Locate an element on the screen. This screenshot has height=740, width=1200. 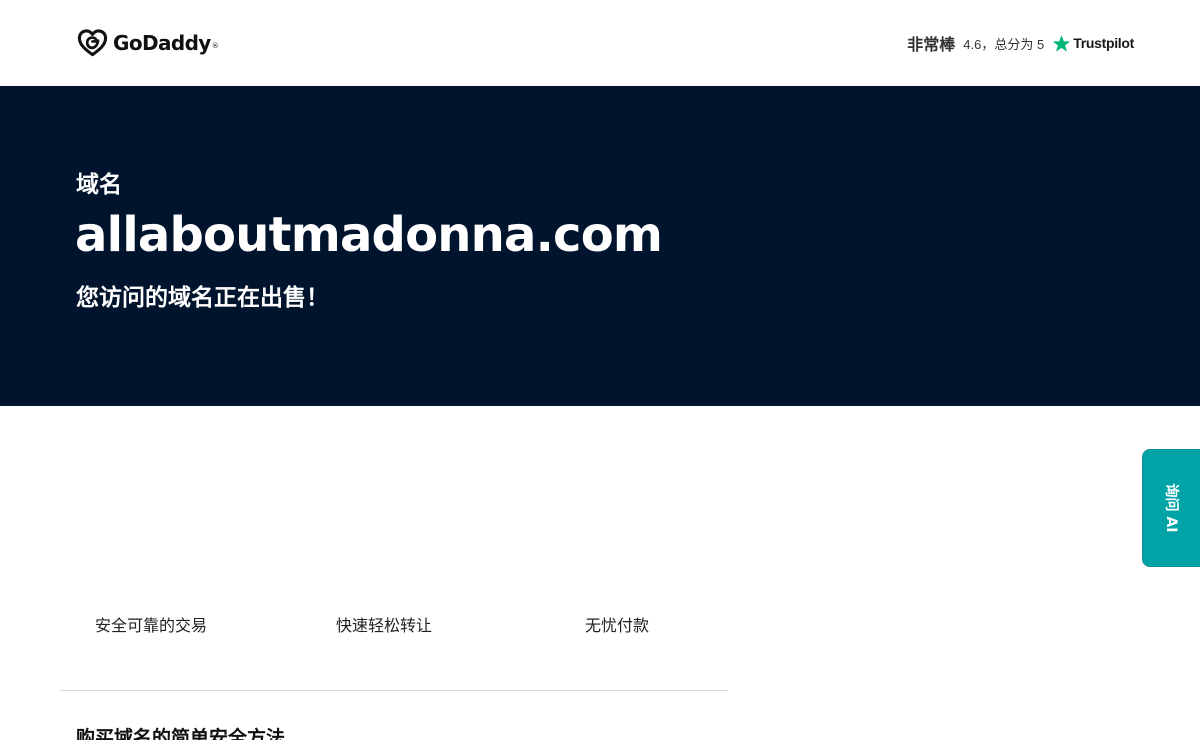
ask-ai-button: 询问 AI is located at coordinates (1171, 508).